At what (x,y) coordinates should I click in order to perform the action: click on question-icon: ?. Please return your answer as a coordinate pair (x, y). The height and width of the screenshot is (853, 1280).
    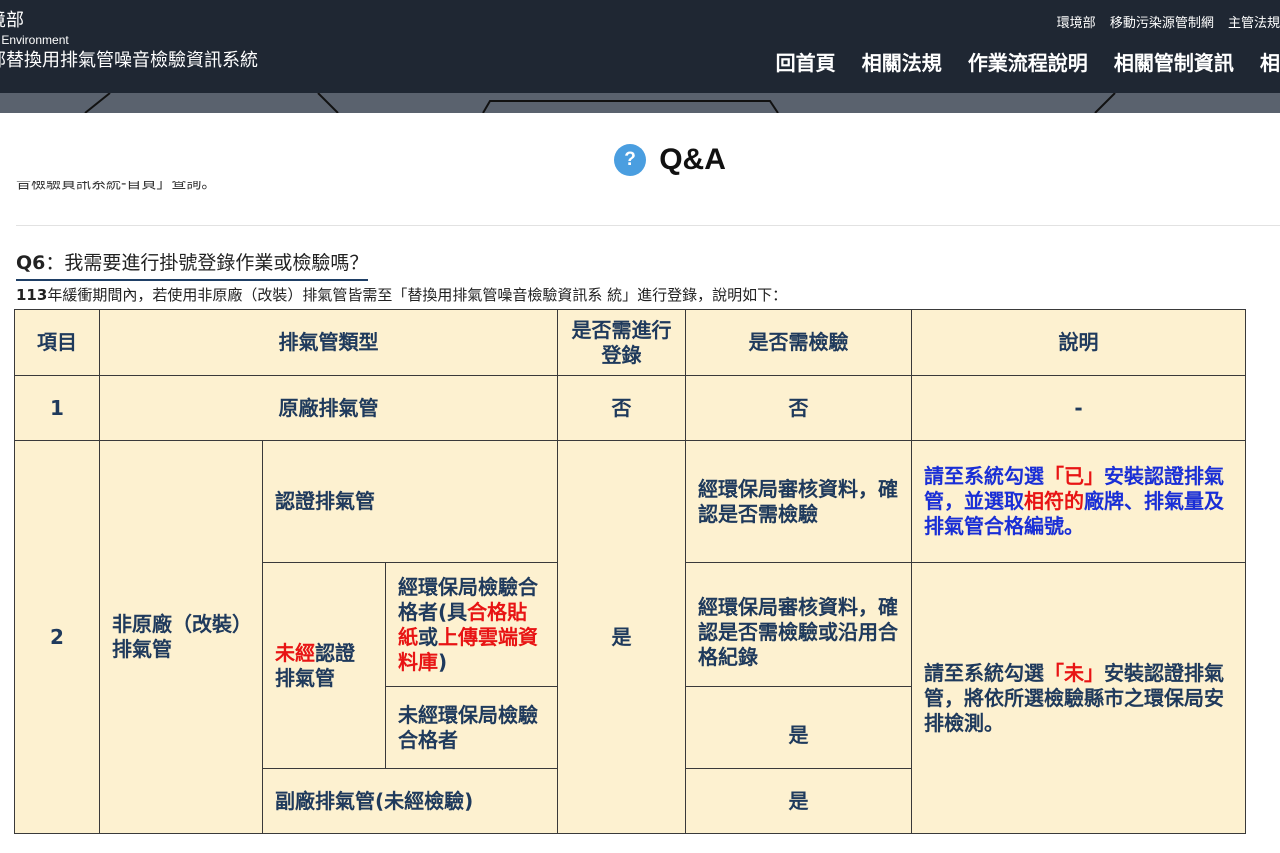
    Looking at the image, I should click on (630, 160).